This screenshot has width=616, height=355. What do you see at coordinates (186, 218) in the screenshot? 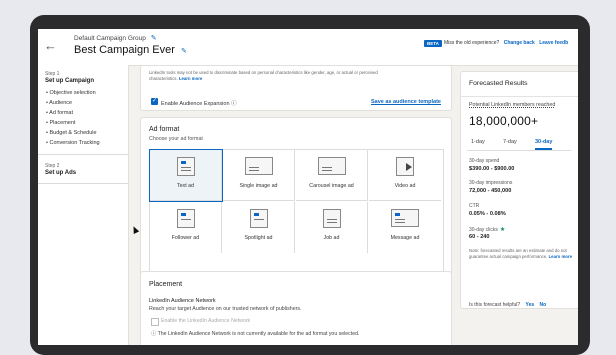
I see `follower-ad-icon` at bounding box center [186, 218].